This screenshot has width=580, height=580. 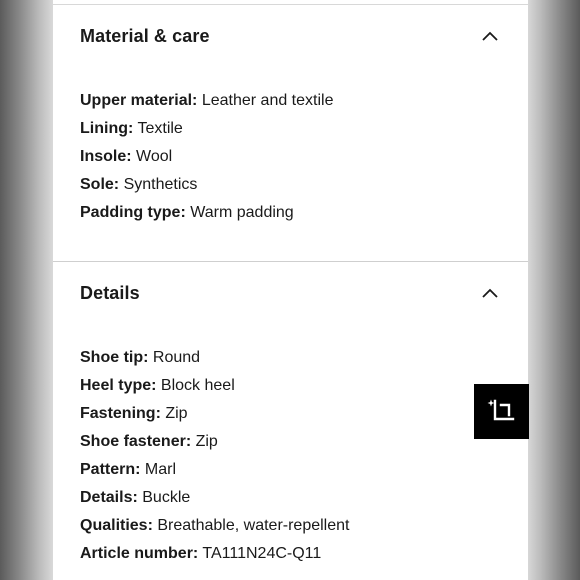 What do you see at coordinates (100, 184) in the screenshot?
I see `attribute-label: Sole:` at bounding box center [100, 184].